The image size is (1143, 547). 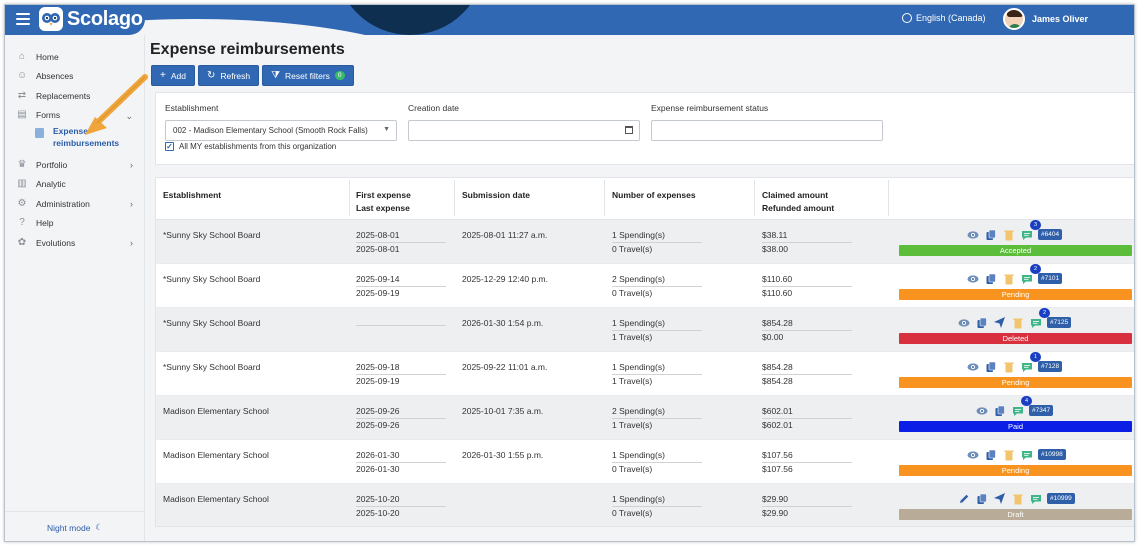 I want to click on amount-cell: $107.56 $107.56, so click(x=807, y=462).